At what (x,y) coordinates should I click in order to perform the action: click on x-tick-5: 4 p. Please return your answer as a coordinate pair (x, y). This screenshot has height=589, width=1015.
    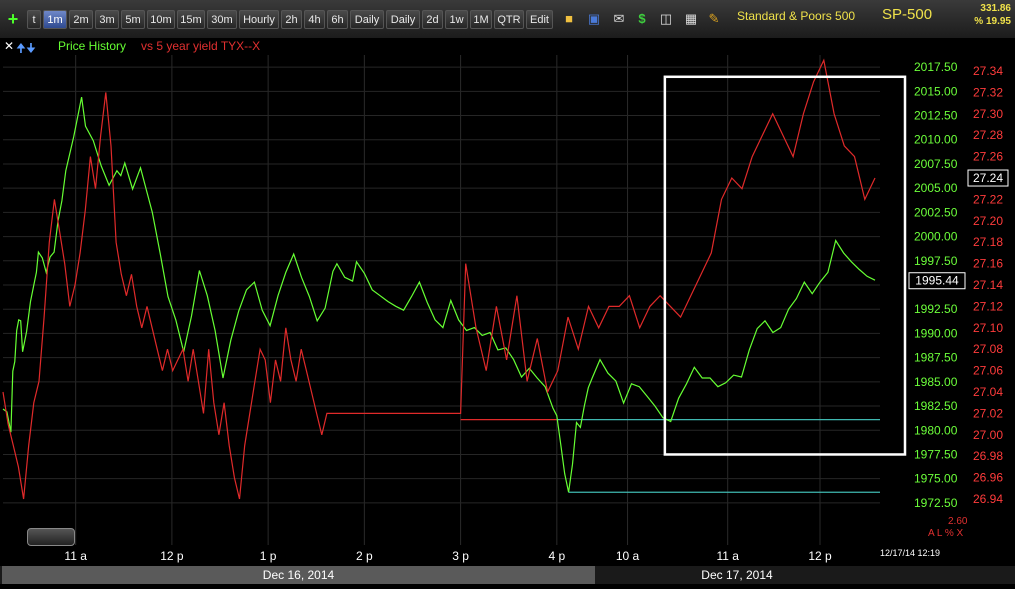
    Looking at the image, I should click on (556, 556).